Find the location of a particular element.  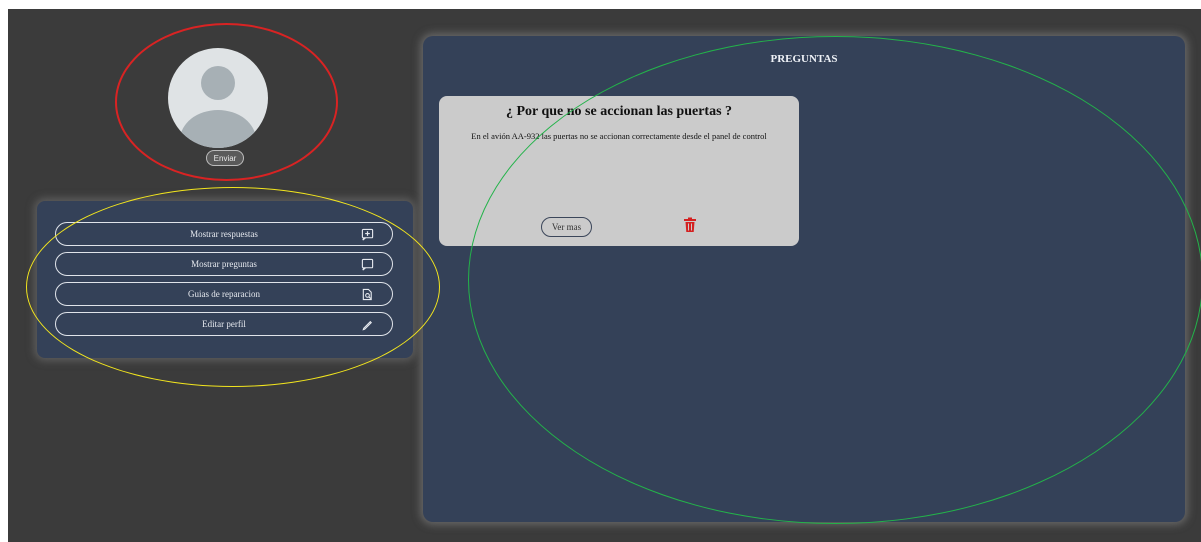

menu-item-label: Mostrar preguntas is located at coordinates (224, 264).